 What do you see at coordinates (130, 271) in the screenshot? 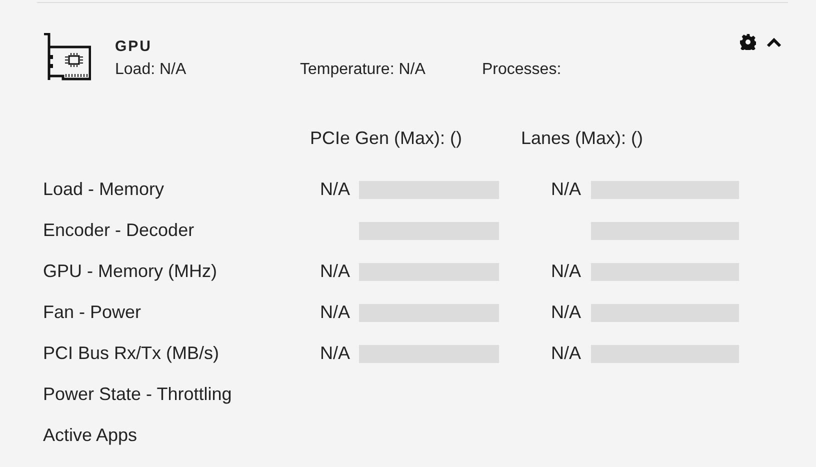
I see `row-label: GPU - Memory (MHz)` at bounding box center [130, 271].